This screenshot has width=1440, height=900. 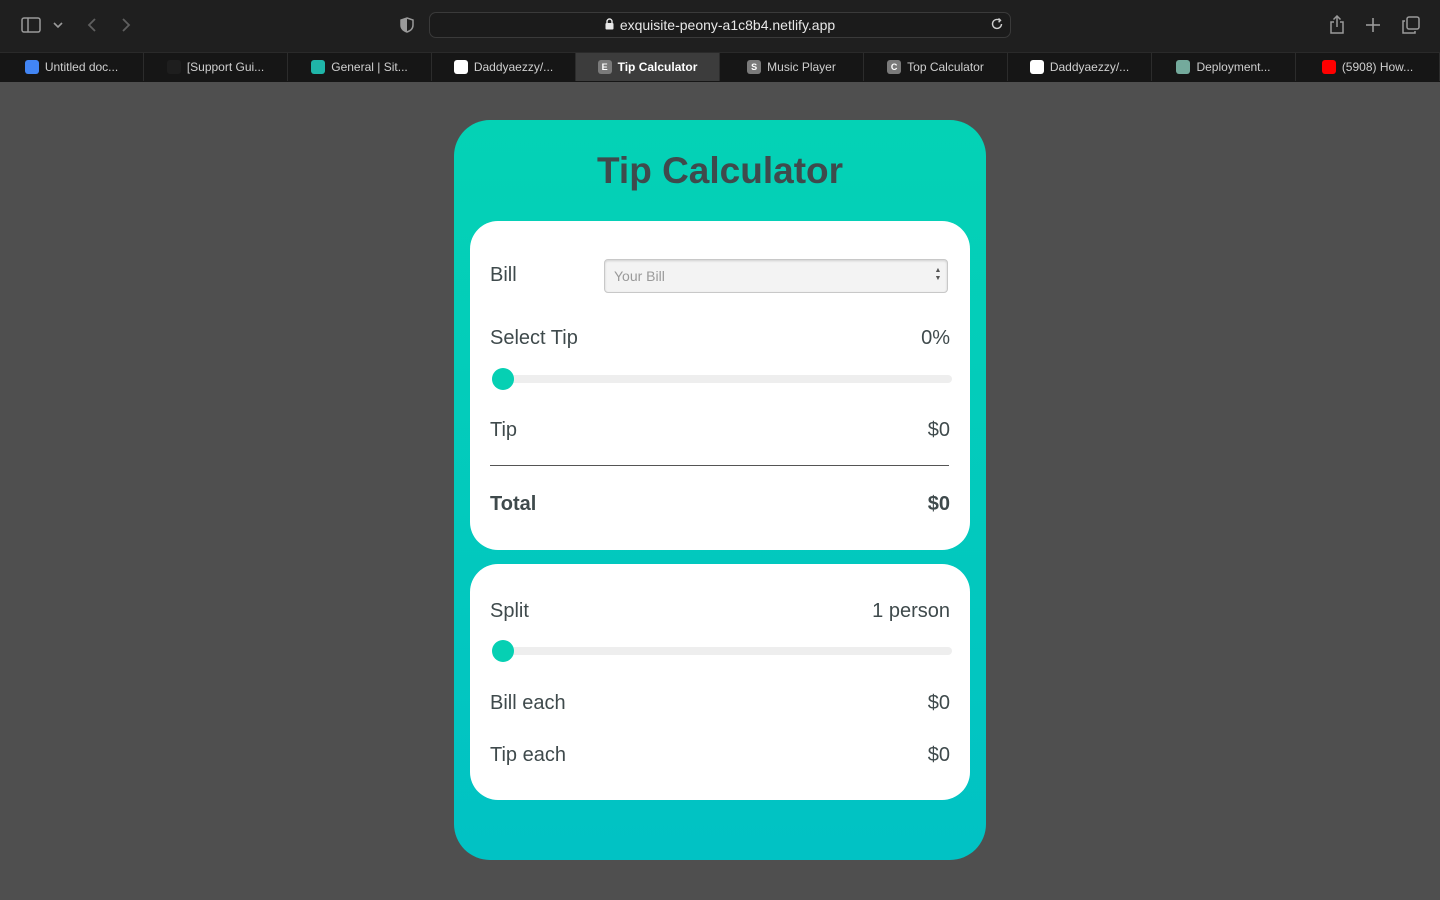 I want to click on browser-toolbar: exquisite-peony-a1c8b4.netlify.app, so click(x=720, y=26).